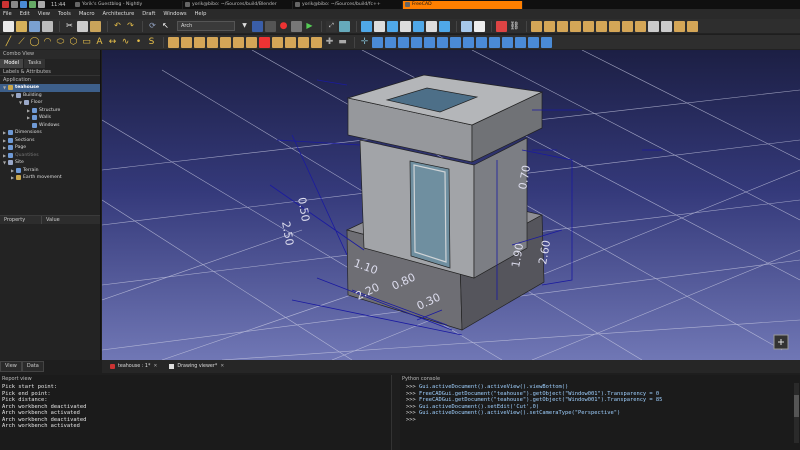 This screenshot has height=450, width=800. What do you see at coordinates (47, 42) in the screenshot?
I see `arc-icon: ◠` at bounding box center [47, 42].